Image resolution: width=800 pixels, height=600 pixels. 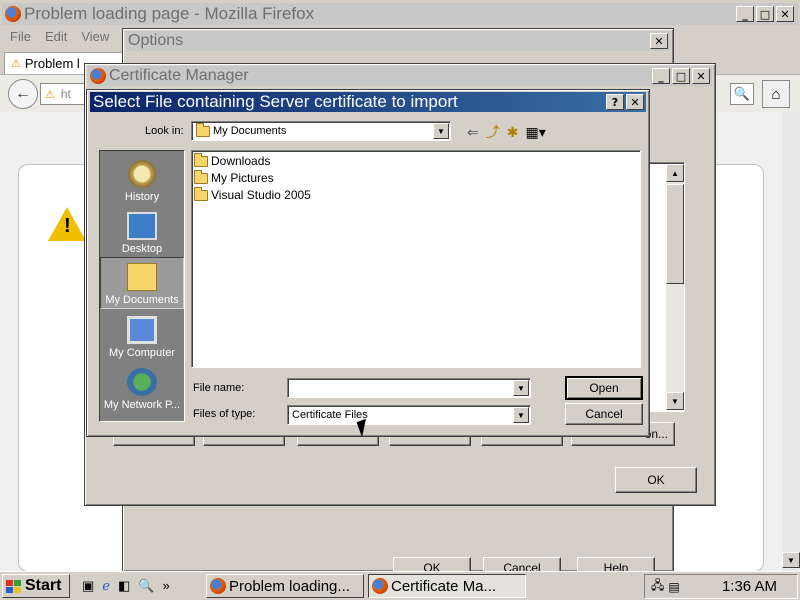 What do you see at coordinates (50, 94) in the screenshot?
I see `url-warning-icon: ⚠` at bounding box center [50, 94].